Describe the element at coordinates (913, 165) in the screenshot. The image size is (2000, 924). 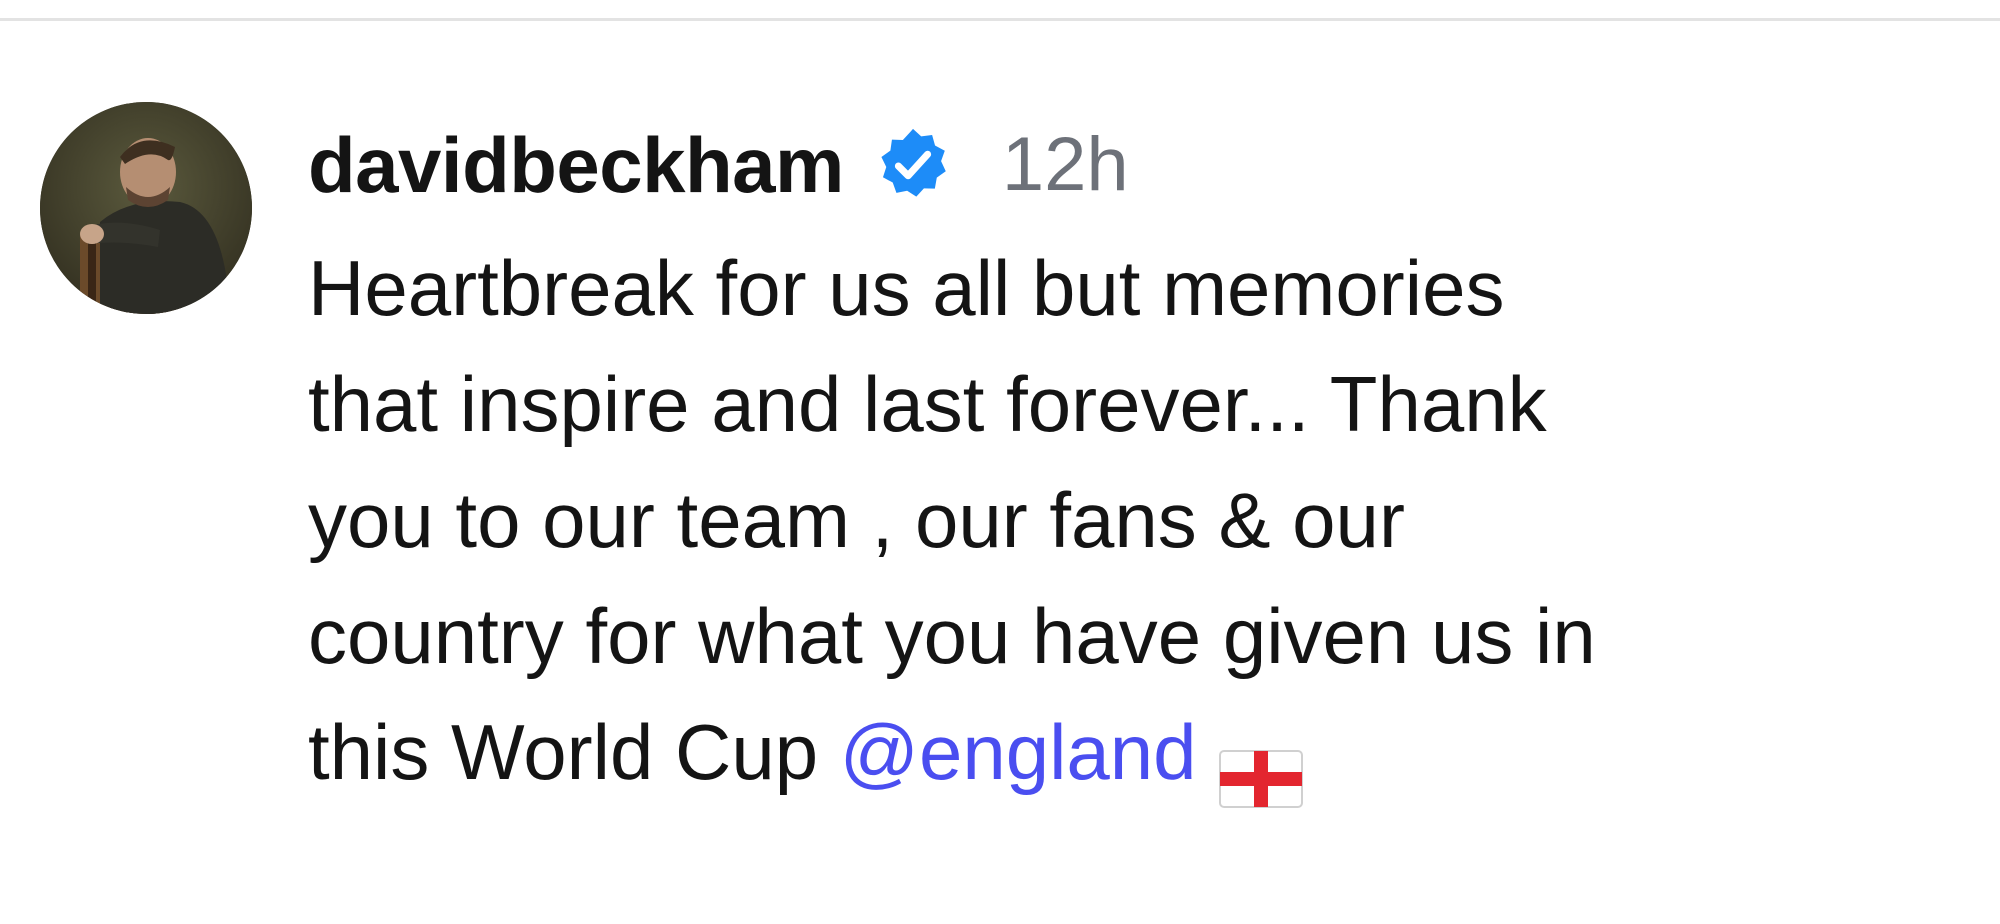
I see `verified-badge-icon` at that location.